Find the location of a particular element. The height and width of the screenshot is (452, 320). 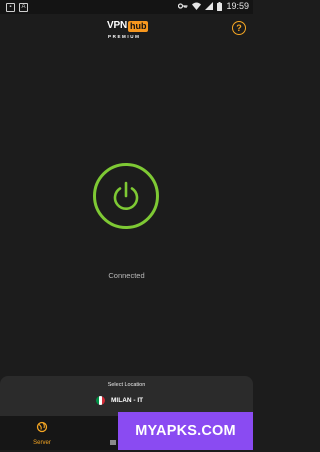

vpn-key-icon is located at coordinates (183, 6).